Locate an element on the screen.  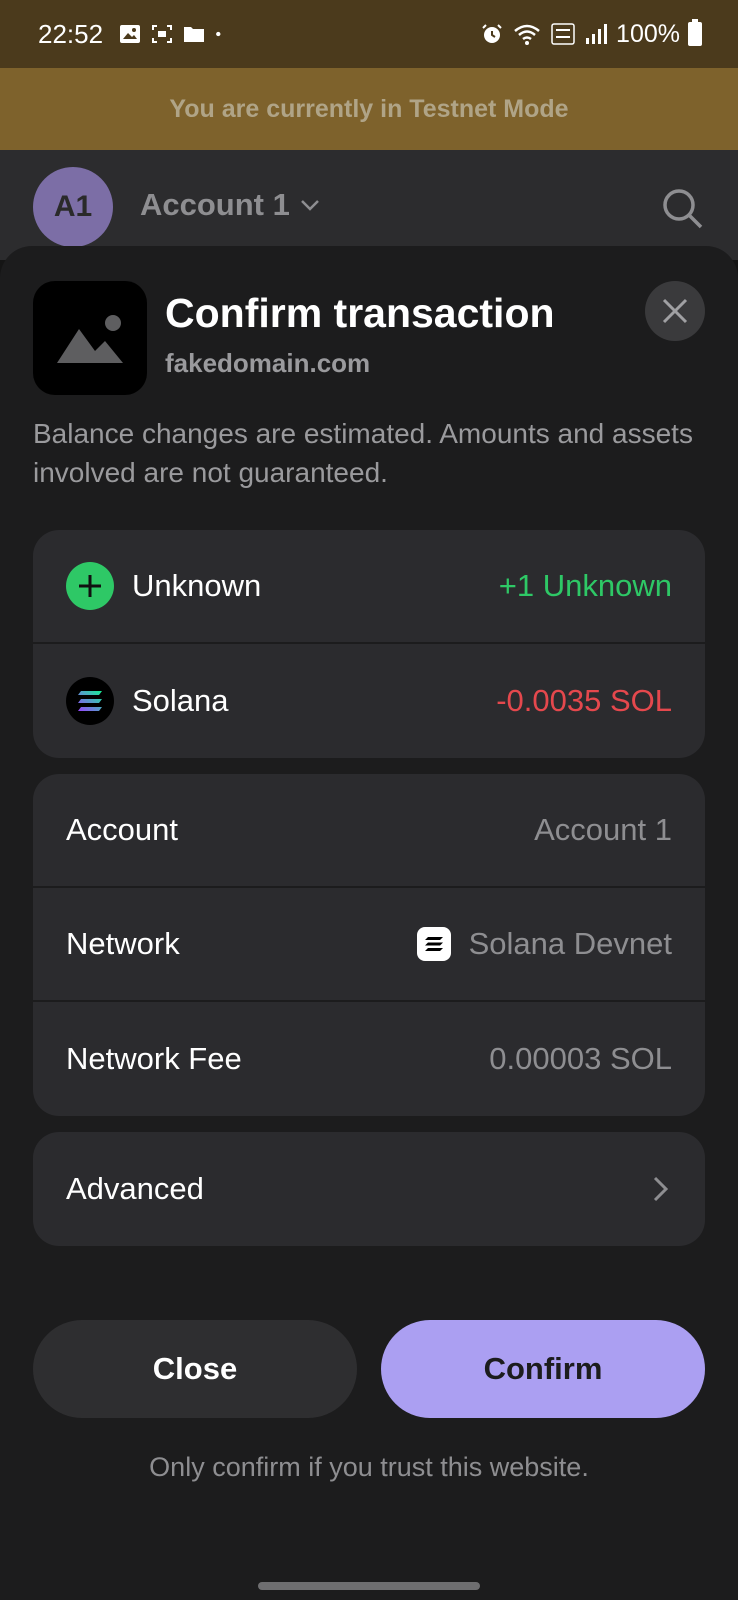
account-switcher: Account 1 is located at coordinates (231, 205).